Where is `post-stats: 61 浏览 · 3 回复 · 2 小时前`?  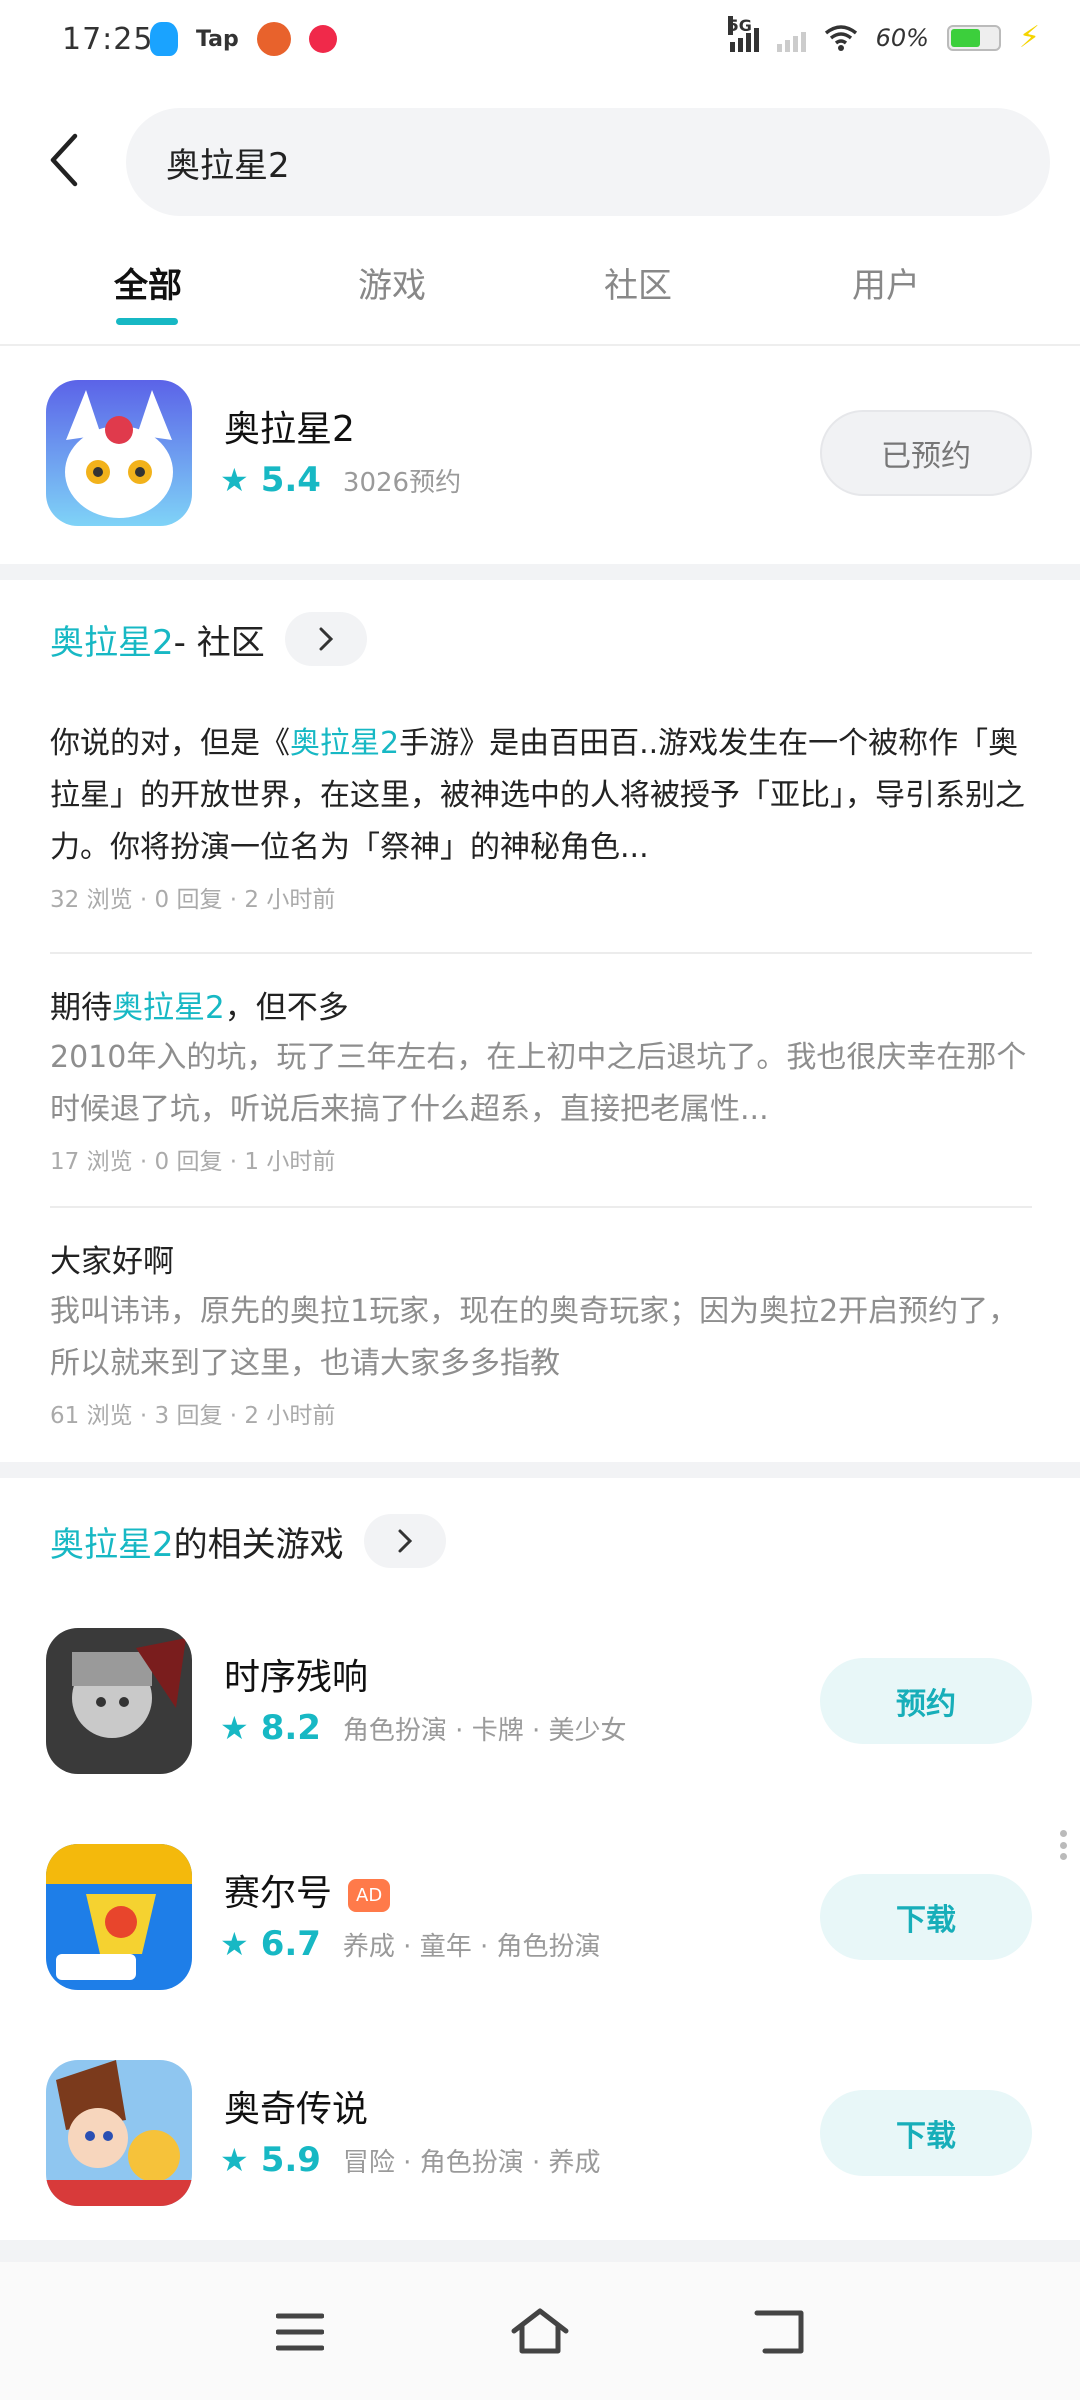
post-stats: 61 浏览 · 3 回复 · 2 小时前 is located at coordinates (193, 1416).